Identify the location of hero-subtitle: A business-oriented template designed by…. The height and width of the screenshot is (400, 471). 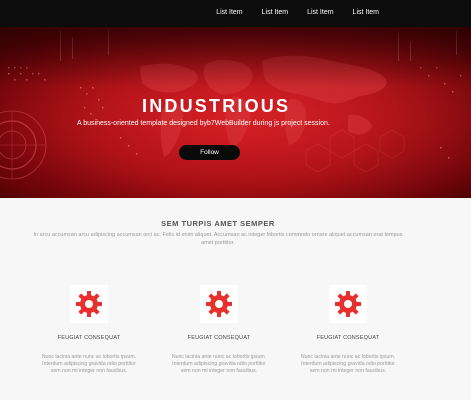
(203, 123).